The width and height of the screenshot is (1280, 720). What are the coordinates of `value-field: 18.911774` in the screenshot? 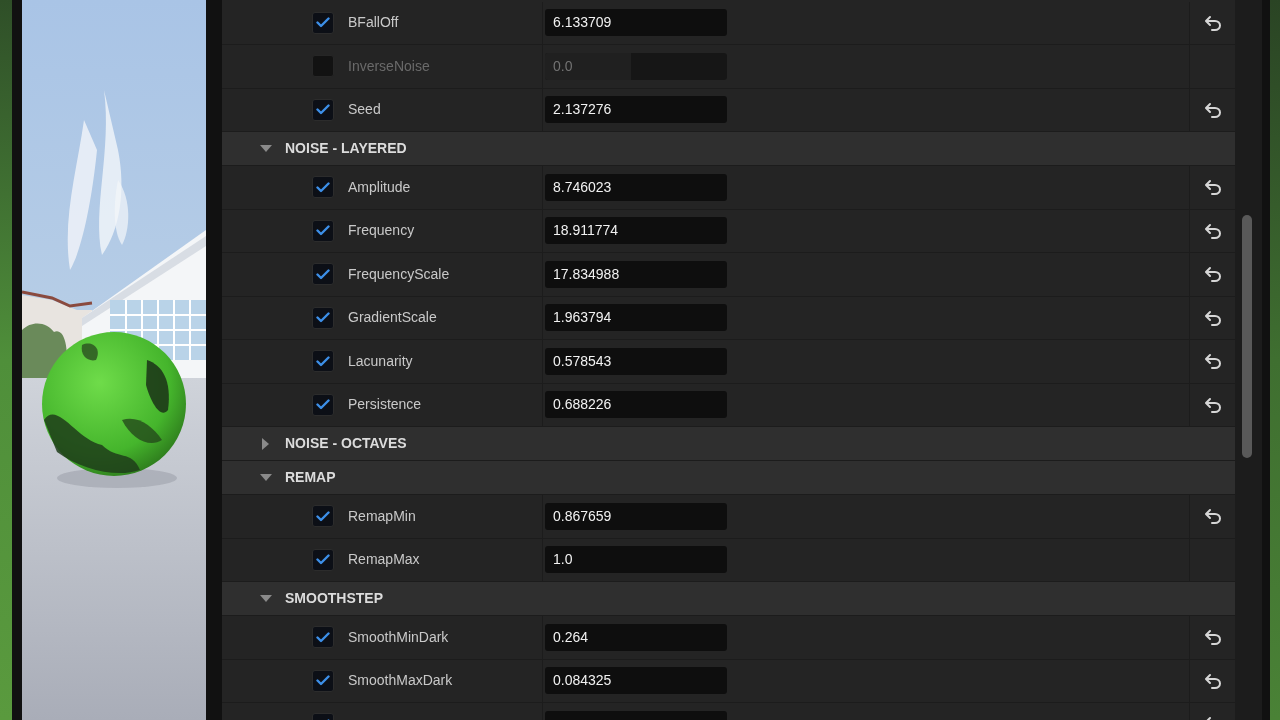 It's located at (636, 231).